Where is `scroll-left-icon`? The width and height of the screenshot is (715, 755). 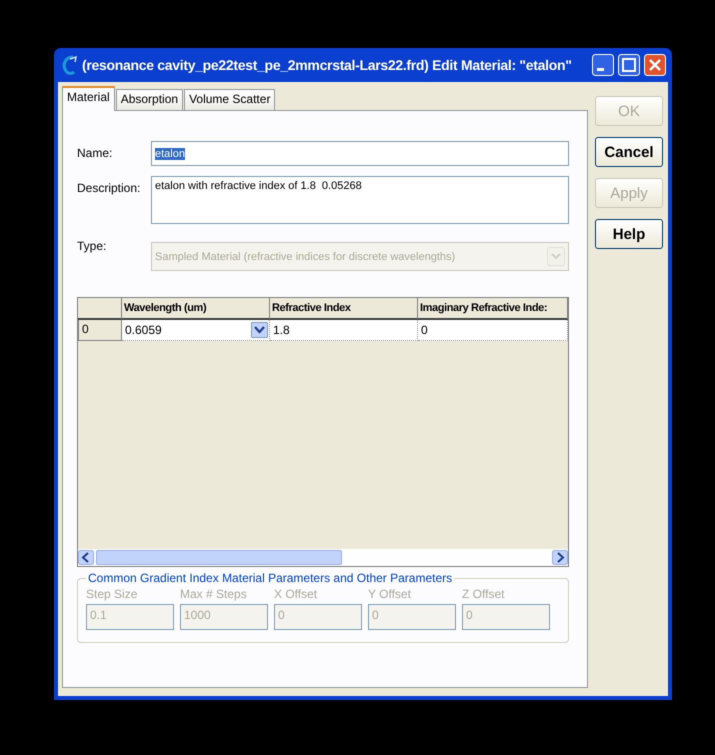 scroll-left-icon is located at coordinates (86, 557).